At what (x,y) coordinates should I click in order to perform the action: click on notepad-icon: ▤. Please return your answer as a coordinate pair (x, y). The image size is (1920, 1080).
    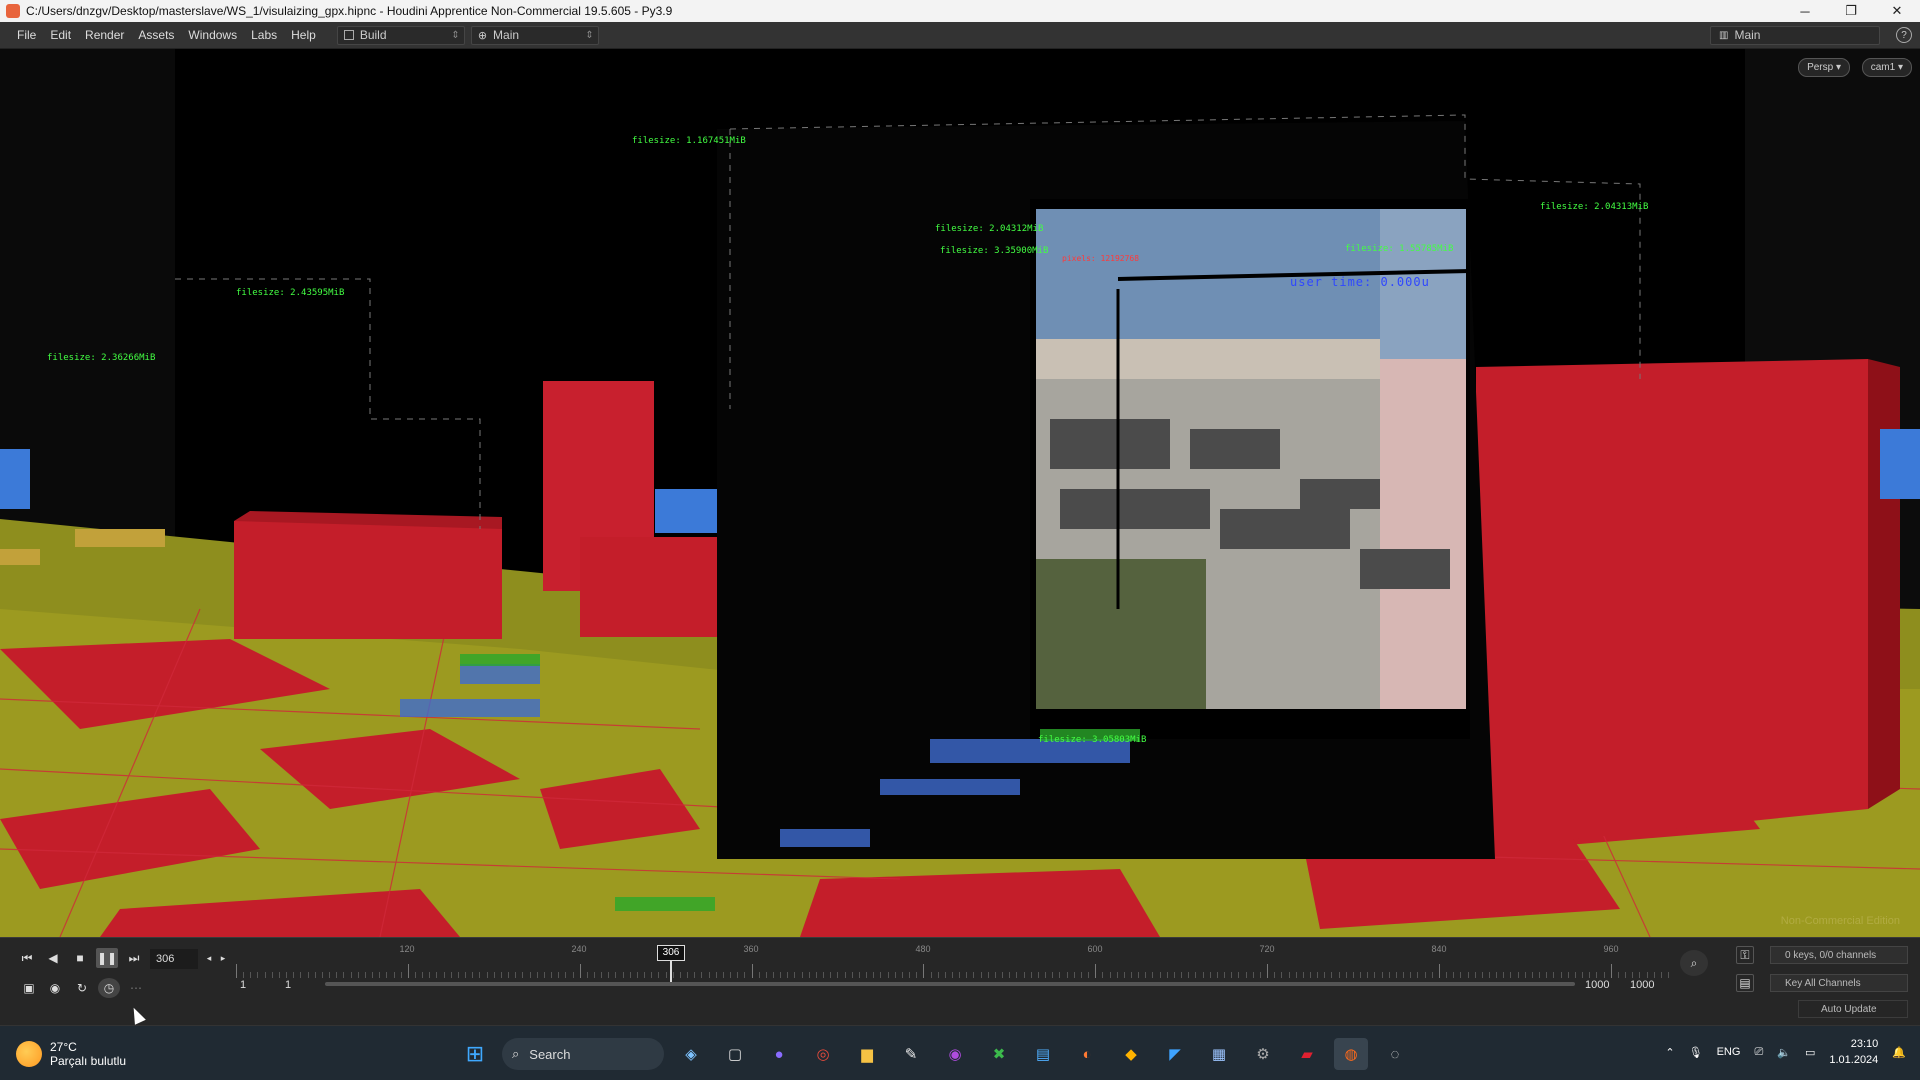
    Looking at the image, I should click on (1043, 1054).